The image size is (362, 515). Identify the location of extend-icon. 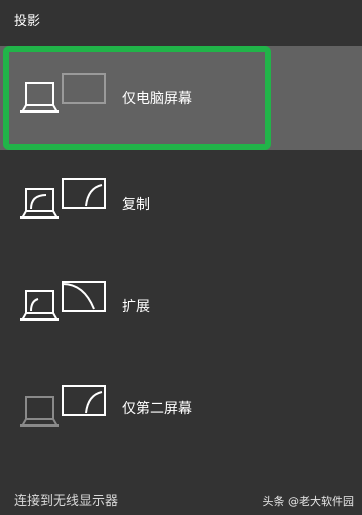
(63, 301).